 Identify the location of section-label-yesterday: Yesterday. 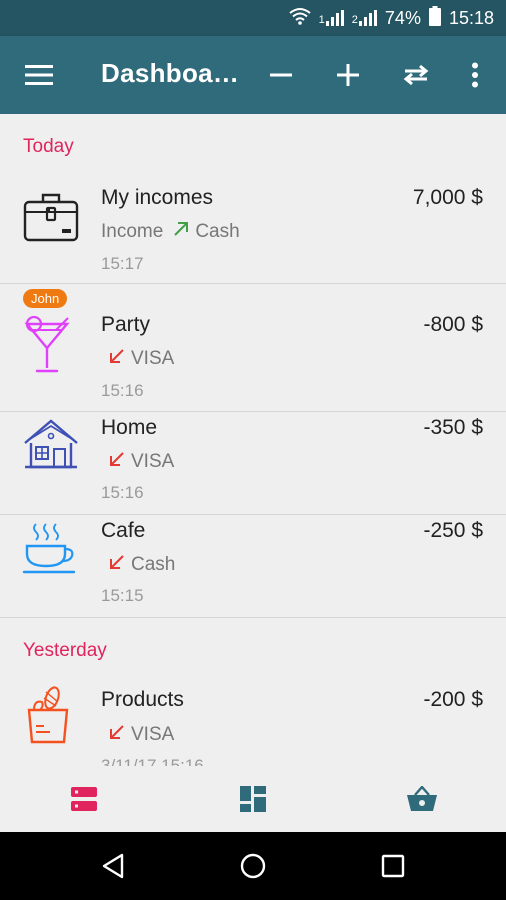
(65, 650).